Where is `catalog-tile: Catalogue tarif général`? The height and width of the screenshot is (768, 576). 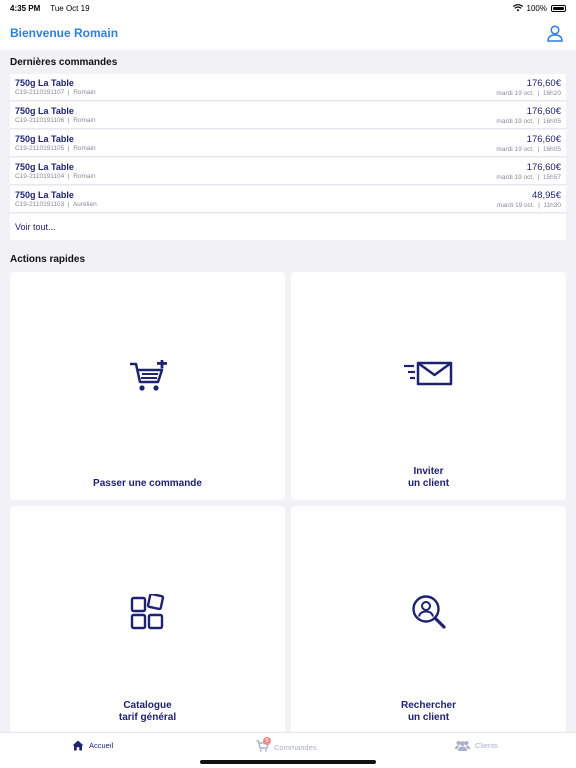 catalog-tile: Catalogue tarif général is located at coordinates (147, 620).